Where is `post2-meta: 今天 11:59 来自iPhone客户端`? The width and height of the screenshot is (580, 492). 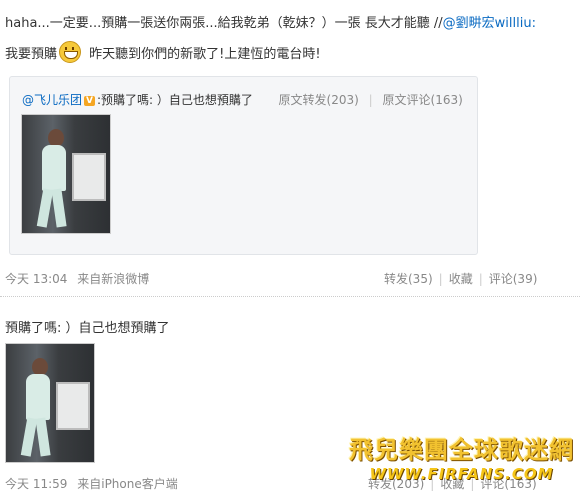
post2-meta: 今天 11:59 来自iPhone客户端 is located at coordinates (91, 483).